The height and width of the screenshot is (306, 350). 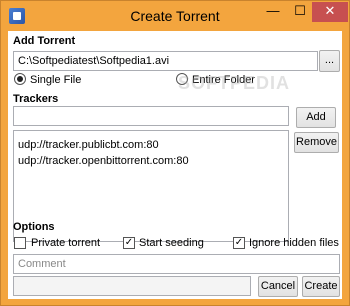 I want to click on single-file-radio, so click(x=20, y=79).